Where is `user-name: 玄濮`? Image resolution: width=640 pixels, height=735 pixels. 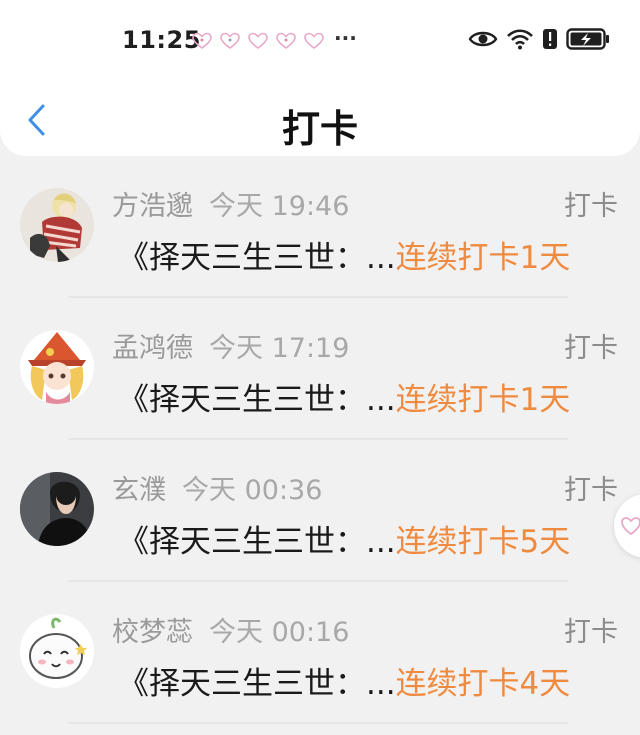
user-name: 玄濮 is located at coordinates (139, 490).